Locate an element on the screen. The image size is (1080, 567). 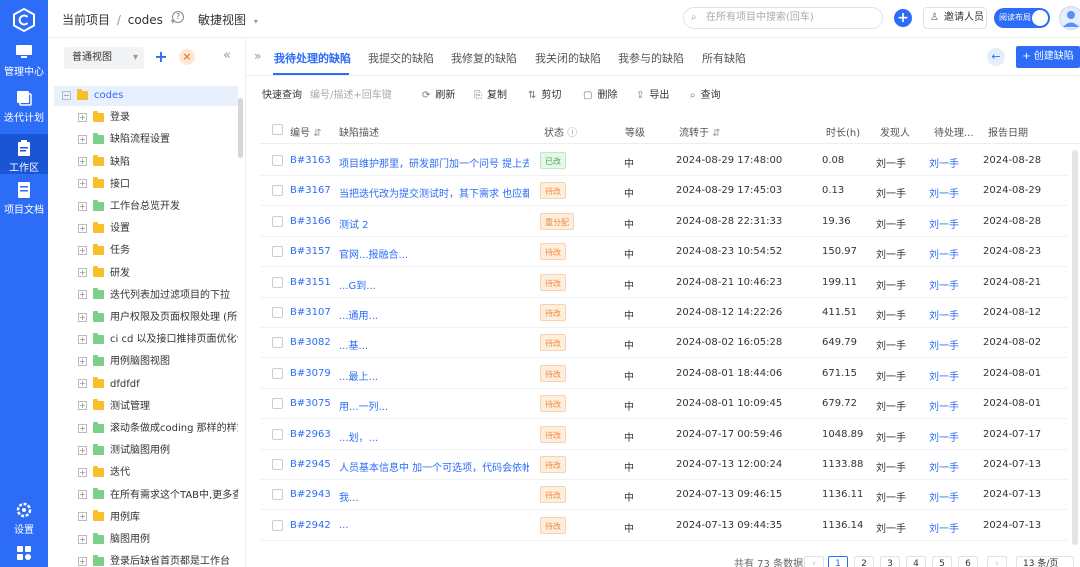
defect-id-link: B#2945 is located at coordinates (310, 464).